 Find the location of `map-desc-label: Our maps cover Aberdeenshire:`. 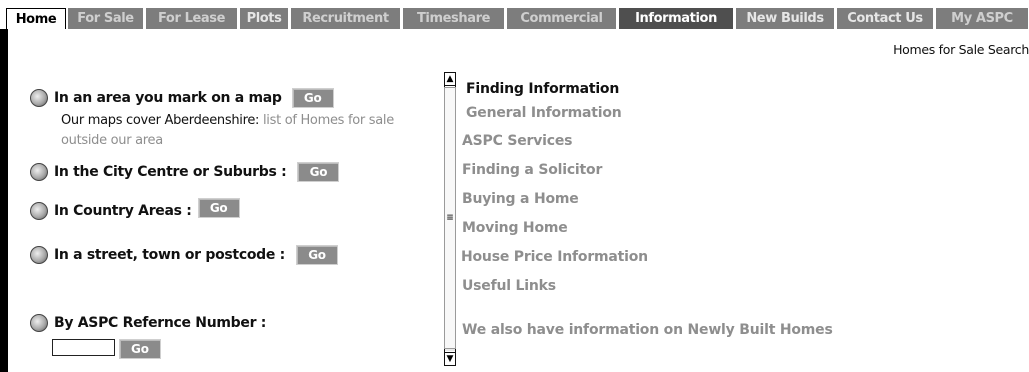

map-desc-label: Our maps cover Aberdeenshire: is located at coordinates (160, 120).